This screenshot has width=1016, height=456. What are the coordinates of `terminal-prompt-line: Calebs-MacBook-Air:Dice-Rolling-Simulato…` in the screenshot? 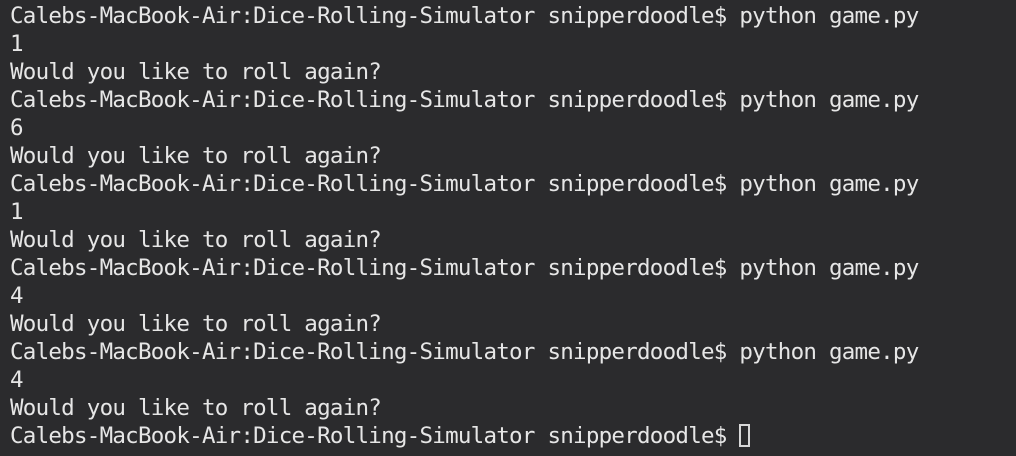 It's located at (513, 436).